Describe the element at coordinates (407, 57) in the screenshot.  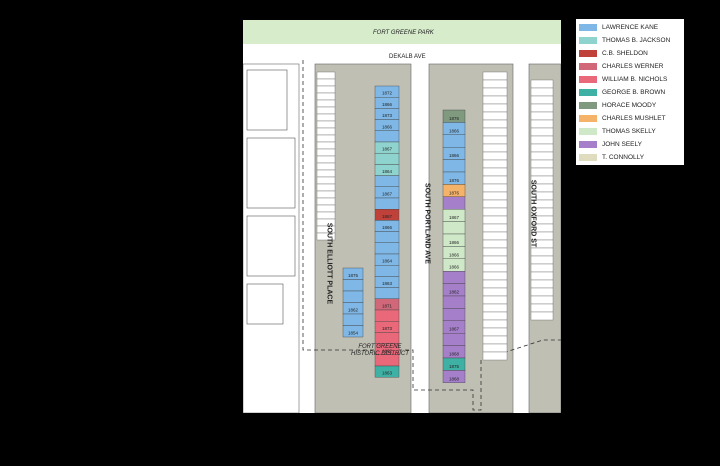
I see `dekalb-ave-label: DEKALB AVE` at that location.